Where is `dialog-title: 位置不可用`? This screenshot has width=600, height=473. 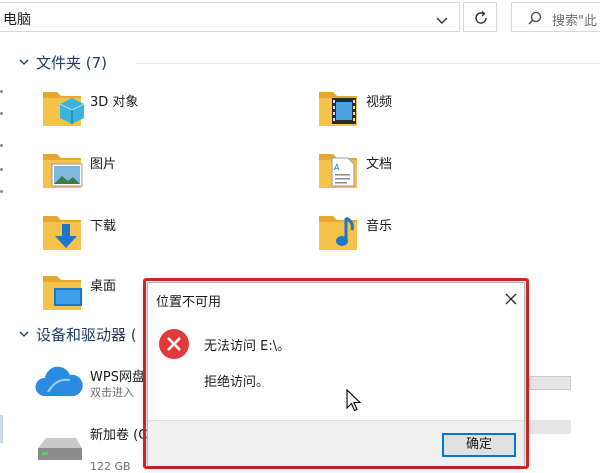 dialog-title: 位置不可用 is located at coordinates (189, 302).